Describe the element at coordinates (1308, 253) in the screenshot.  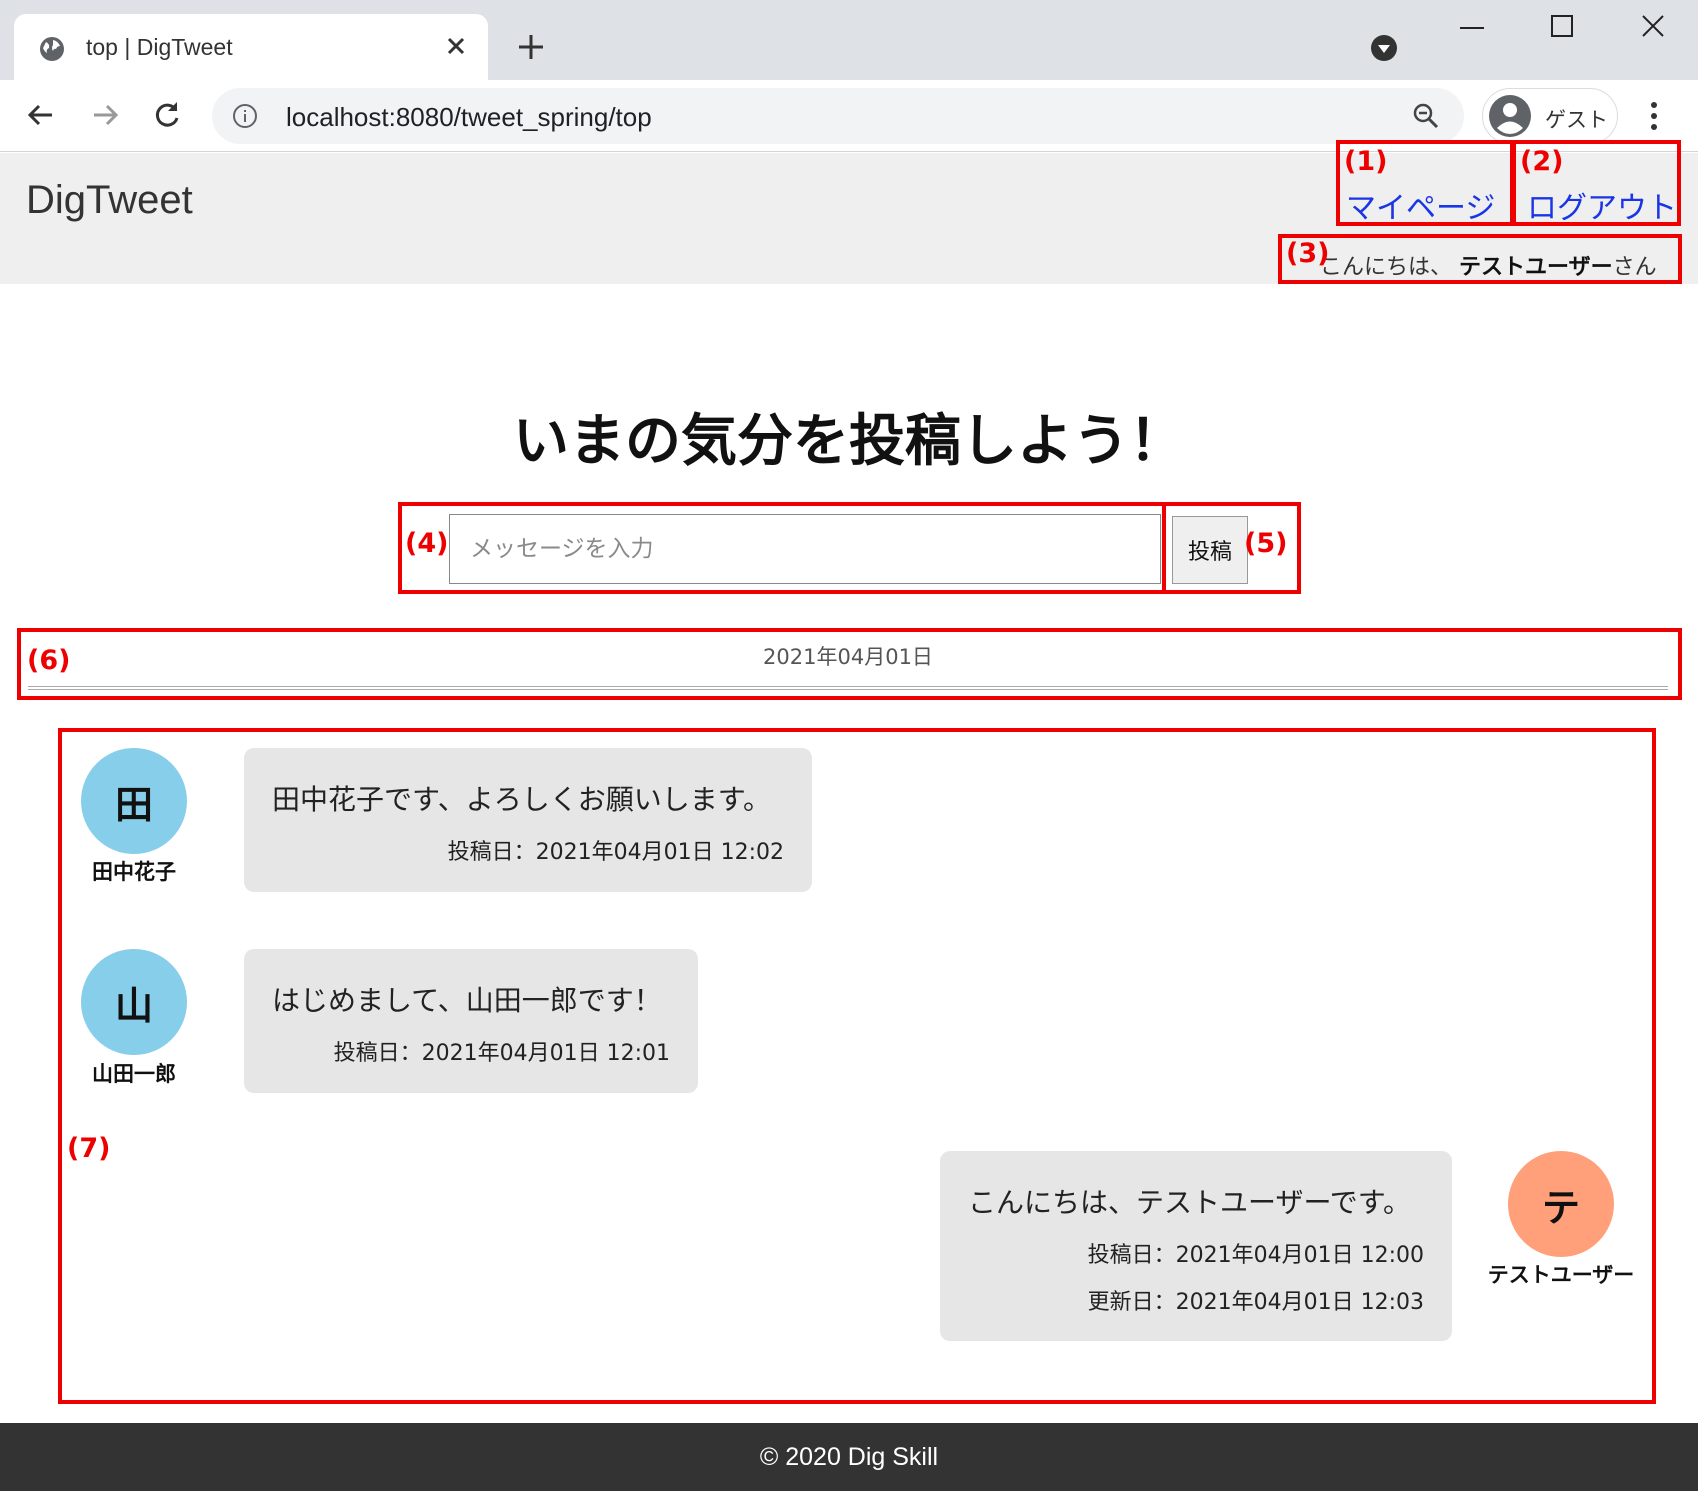
I see `annotation-label-3: (3)` at that location.